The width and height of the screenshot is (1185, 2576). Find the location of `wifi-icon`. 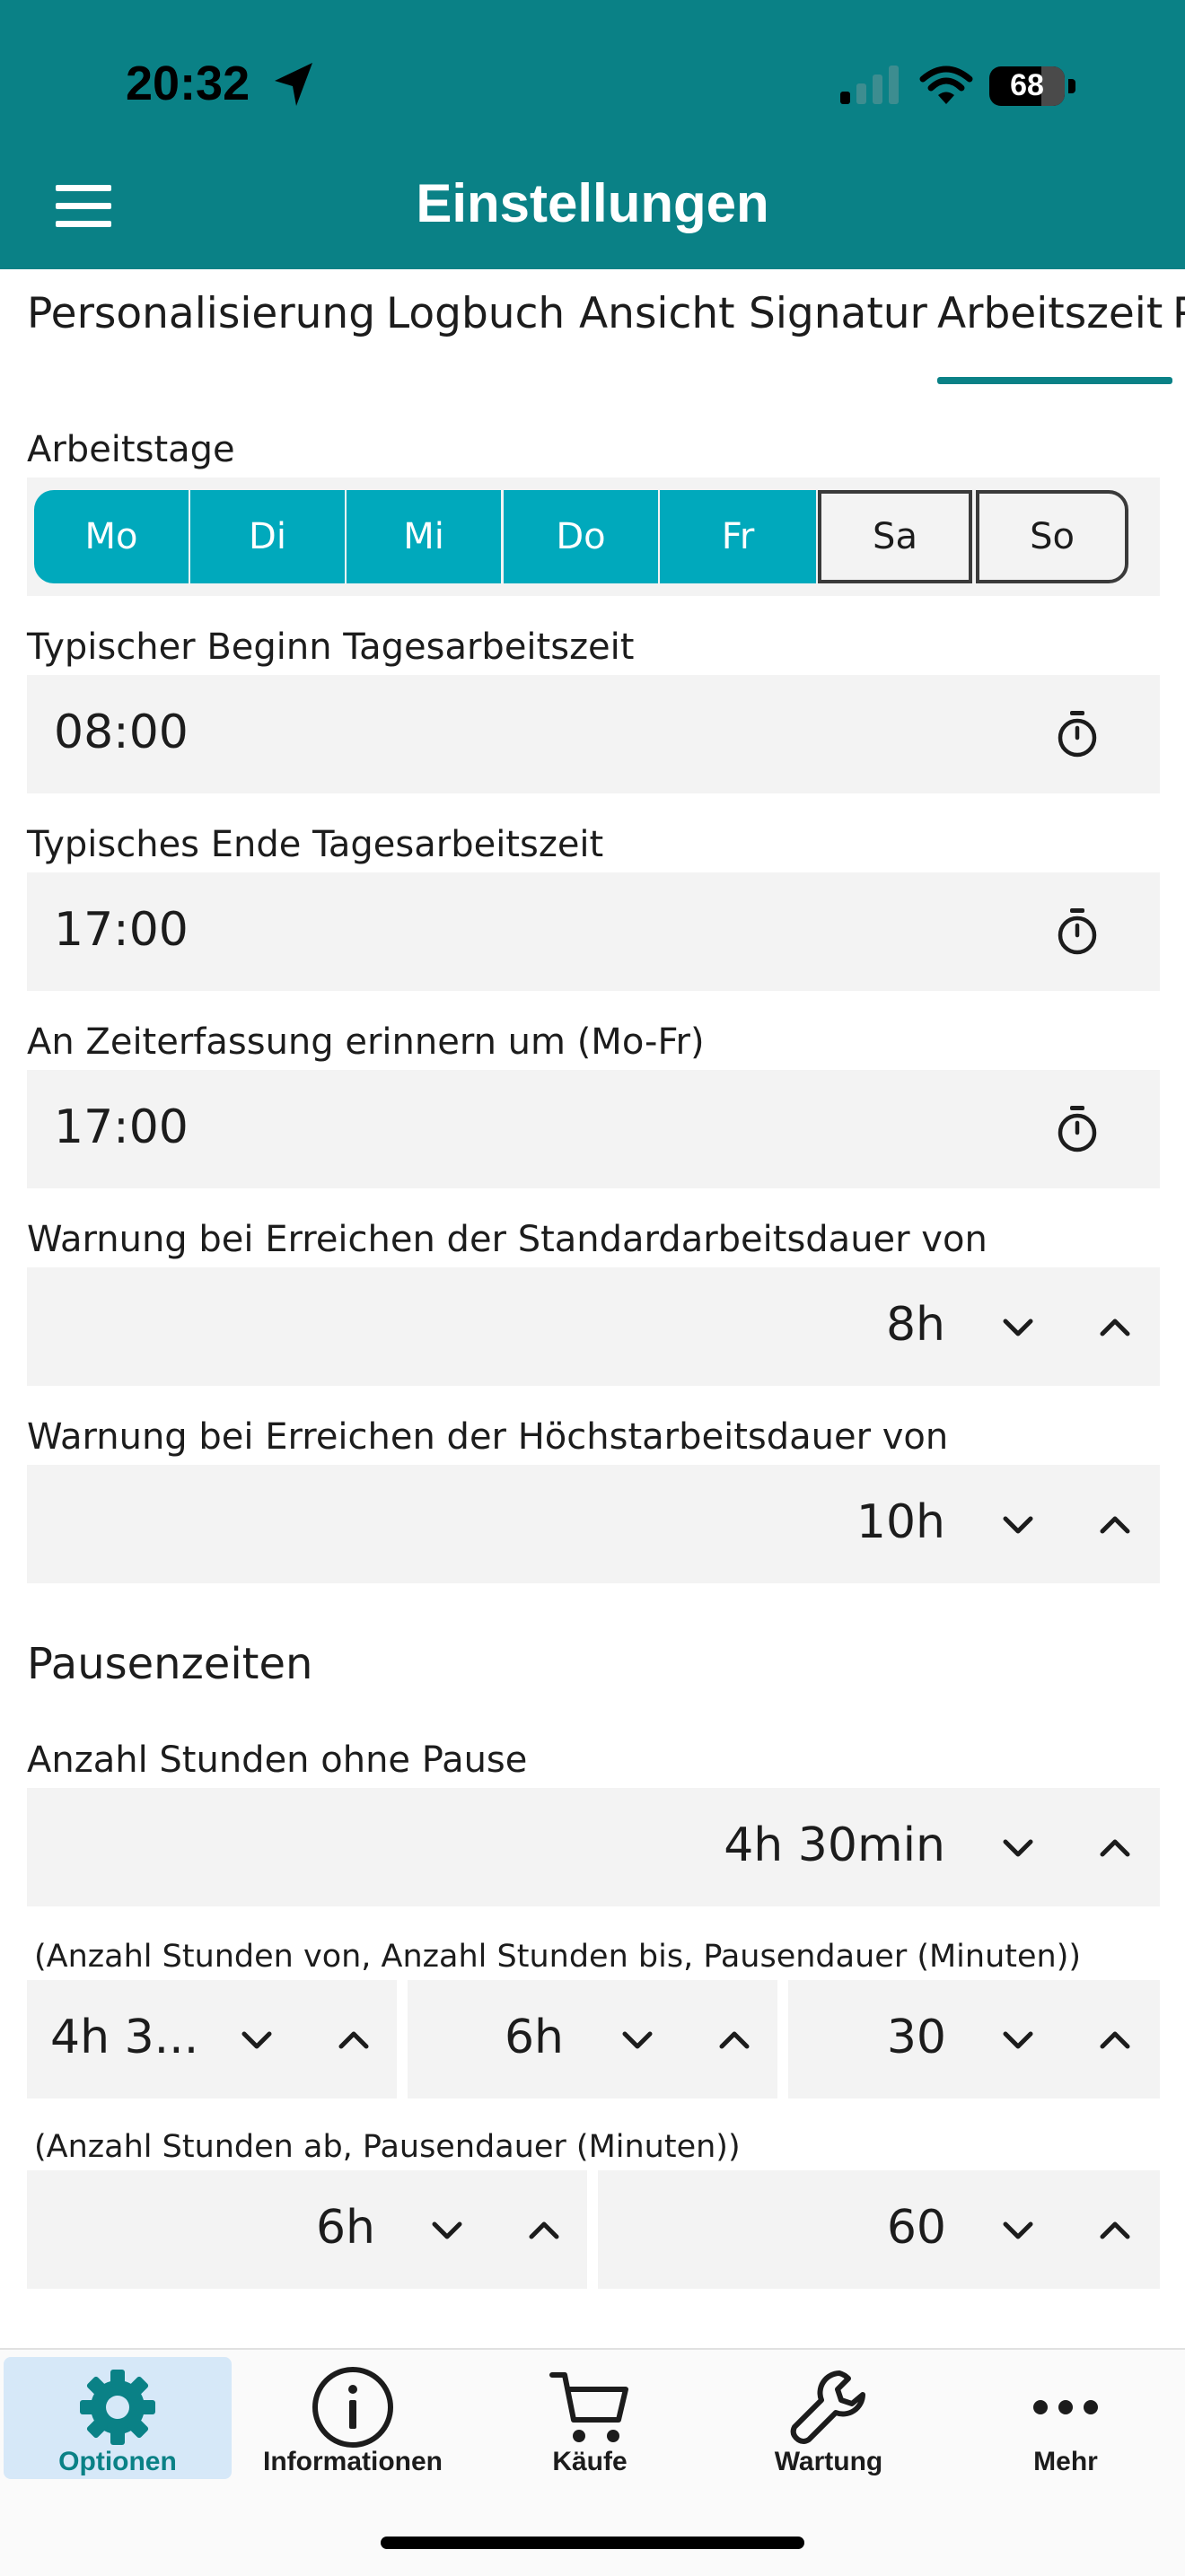

wifi-icon is located at coordinates (946, 85).